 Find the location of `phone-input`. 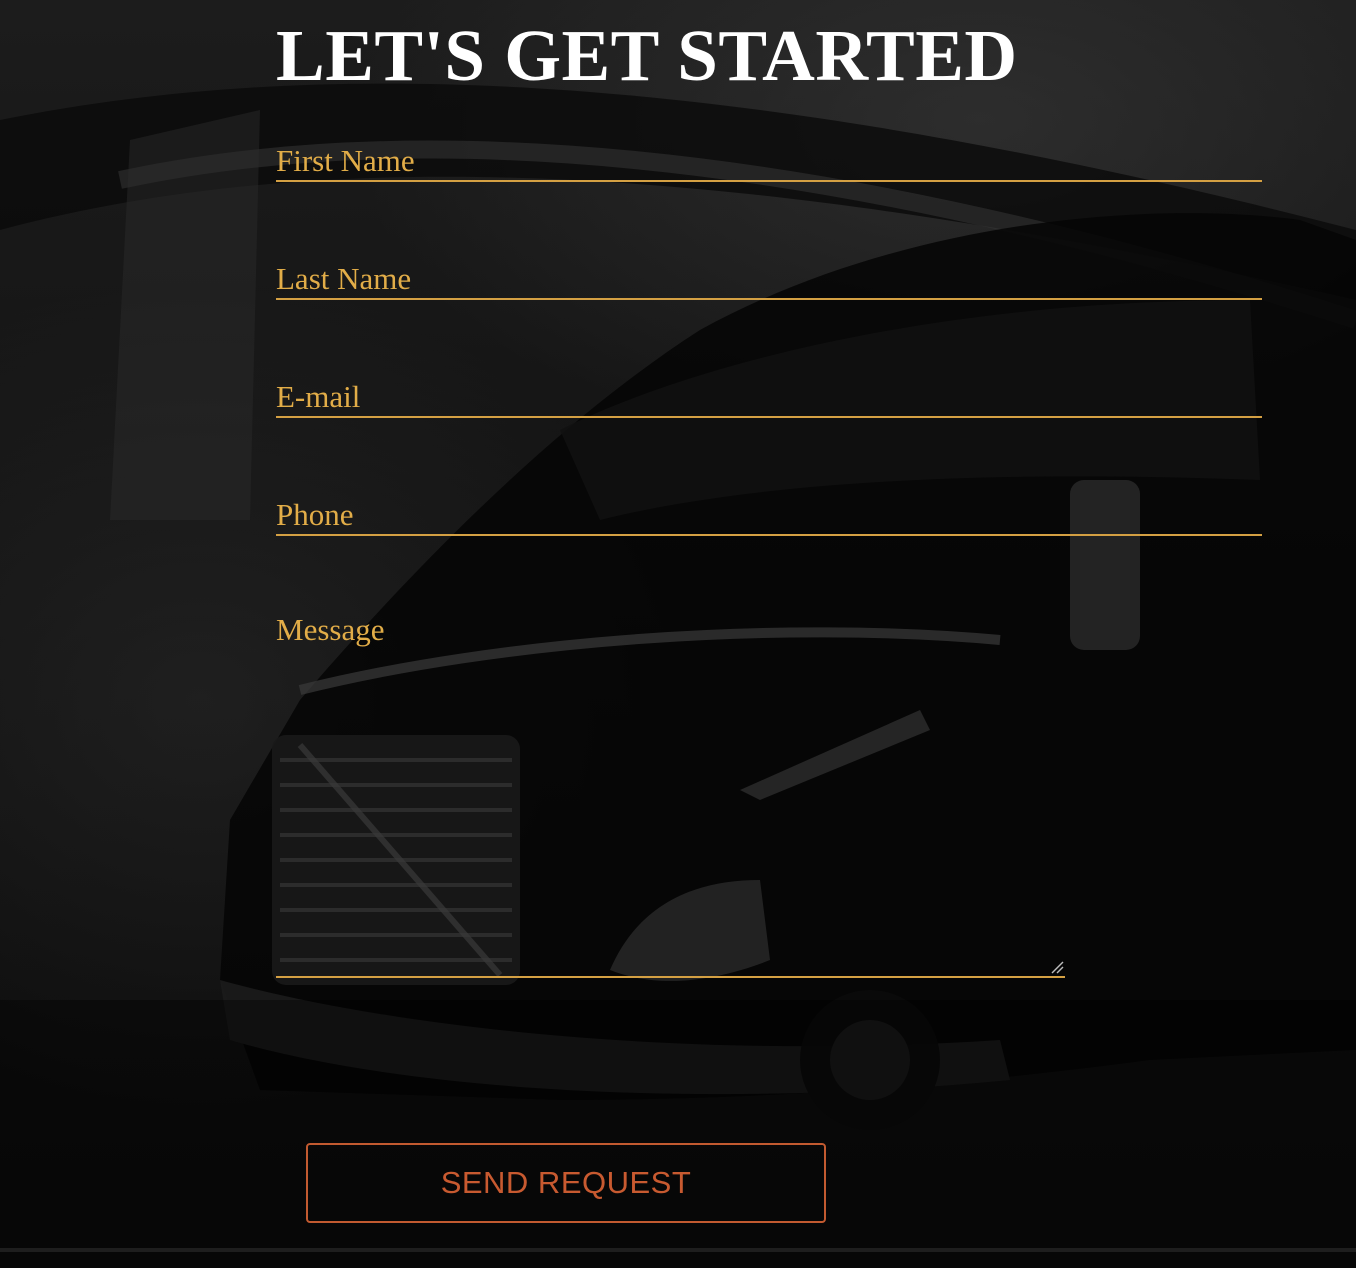

phone-input is located at coordinates (769, 515).